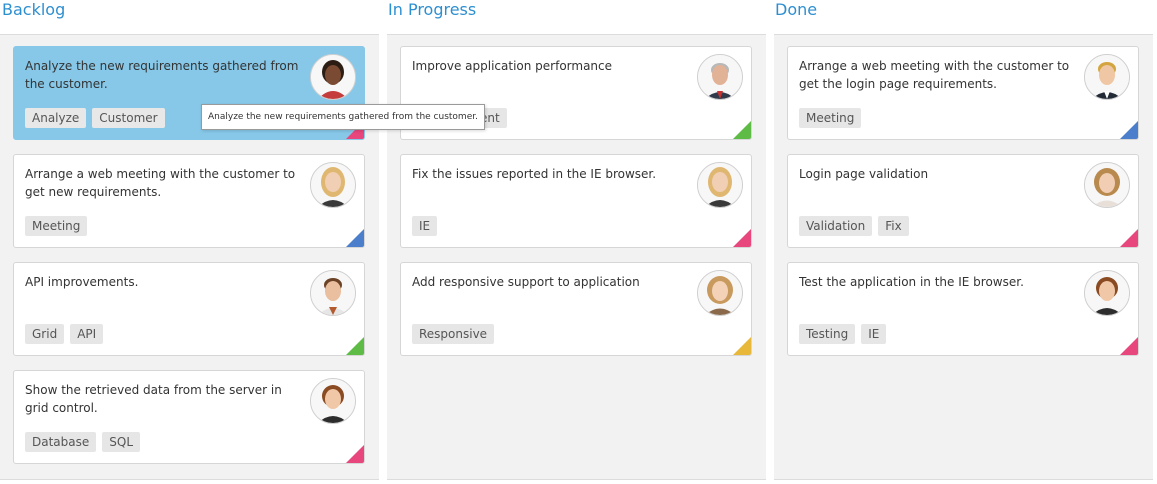 Image resolution: width=1157 pixels, height=484 pixels. Describe the element at coordinates (56, 118) in the screenshot. I see `tag: Analyze` at that location.